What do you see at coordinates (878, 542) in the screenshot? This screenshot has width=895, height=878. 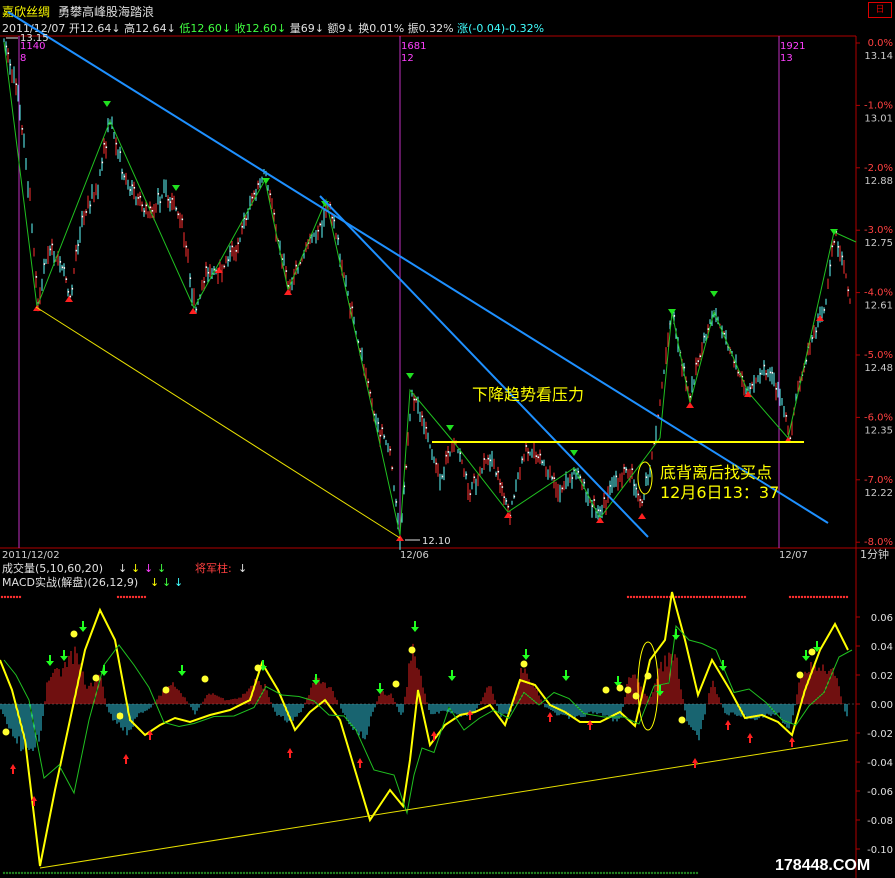 I see `price-axis-pct-label: -8.0%` at bounding box center [878, 542].